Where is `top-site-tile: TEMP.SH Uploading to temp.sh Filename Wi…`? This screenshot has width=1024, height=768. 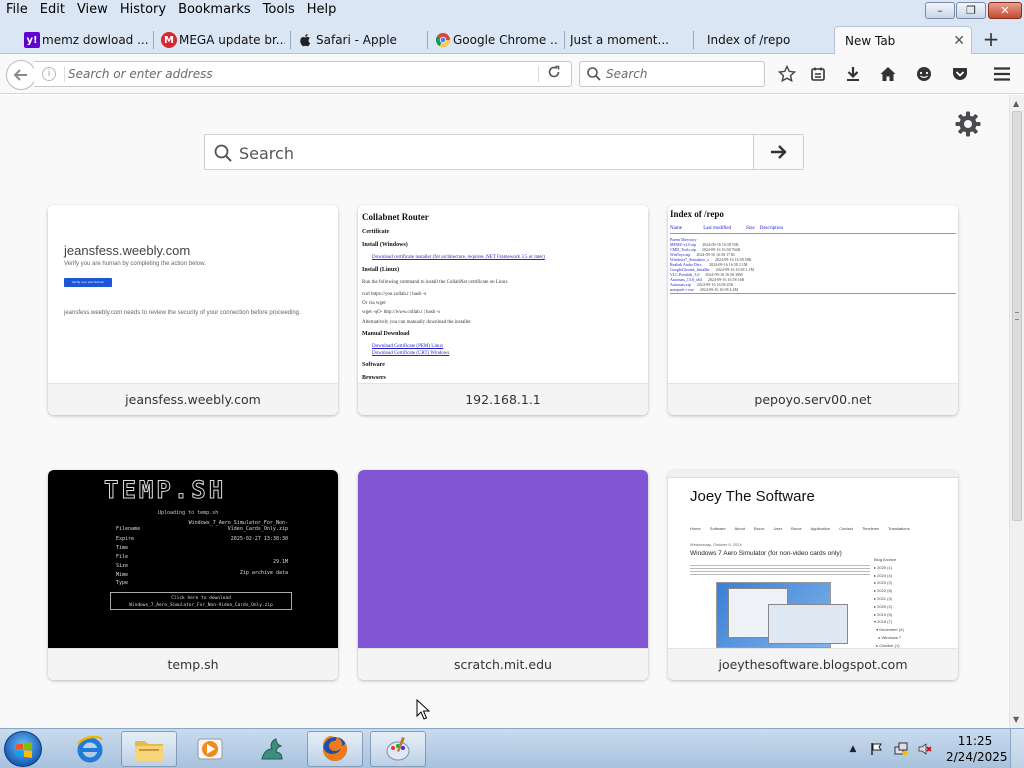
top-site-tile: TEMP.SH Uploading to temp.sh Filename Wi… is located at coordinates (193, 575).